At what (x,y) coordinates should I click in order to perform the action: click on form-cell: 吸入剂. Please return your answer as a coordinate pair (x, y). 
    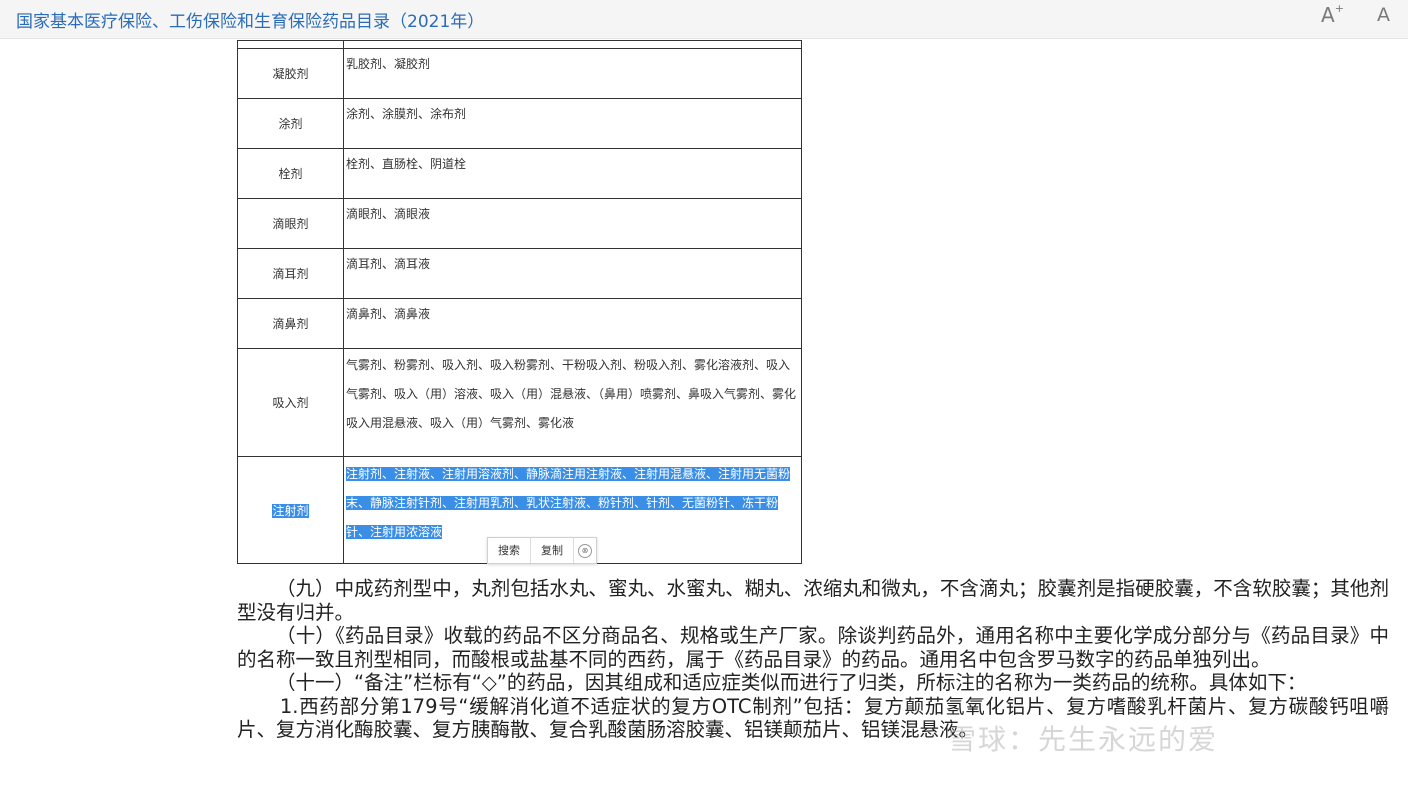
    Looking at the image, I should click on (290, 402).